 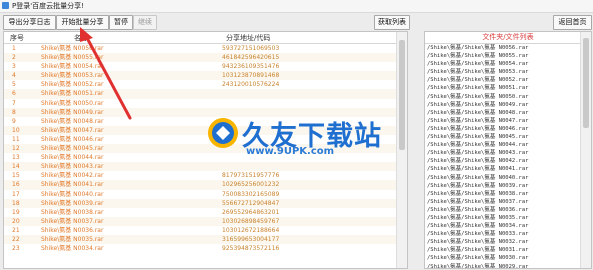 I want to click on column-header-index: 序号, so click(x=17, y=38).